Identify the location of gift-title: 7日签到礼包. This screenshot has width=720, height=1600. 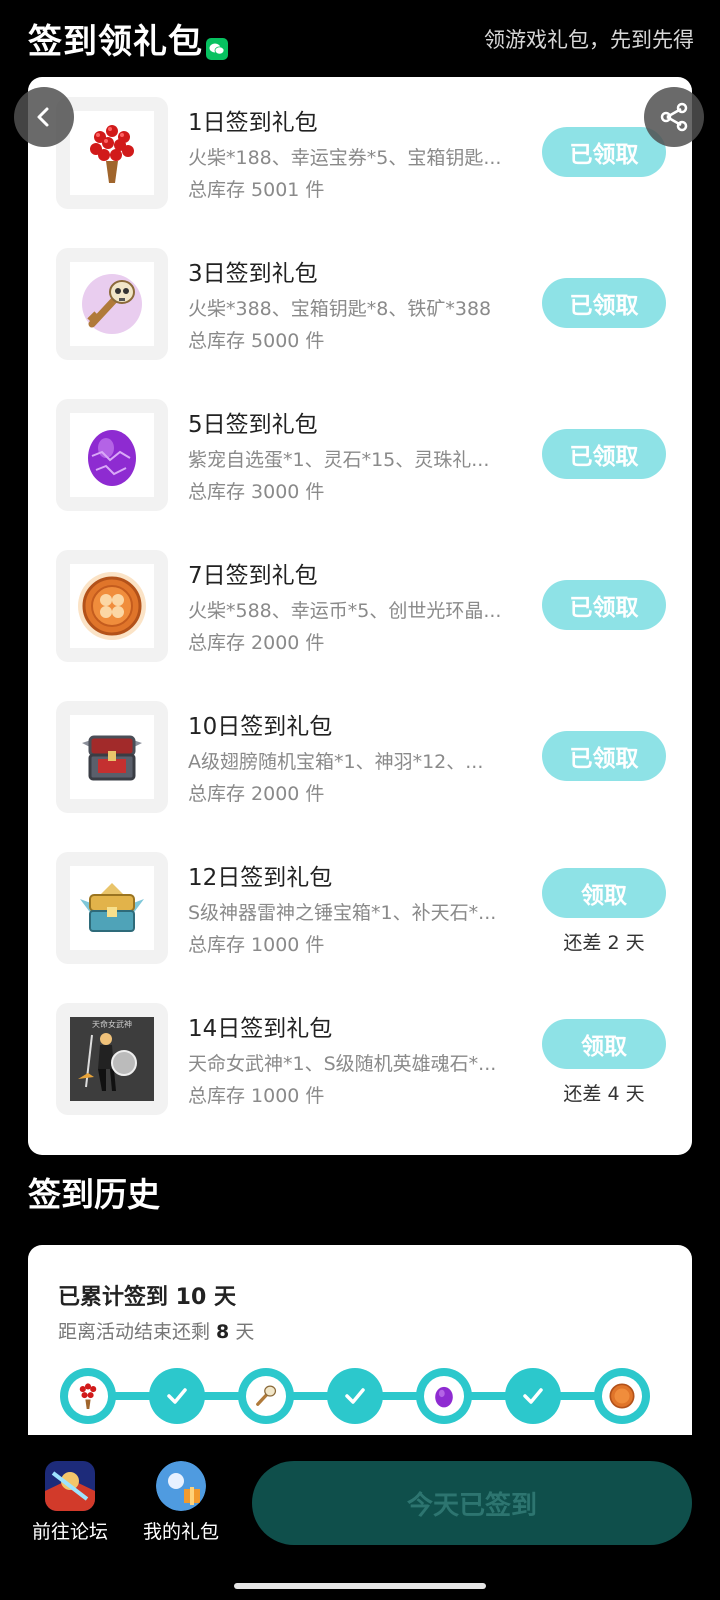
(253, 576).